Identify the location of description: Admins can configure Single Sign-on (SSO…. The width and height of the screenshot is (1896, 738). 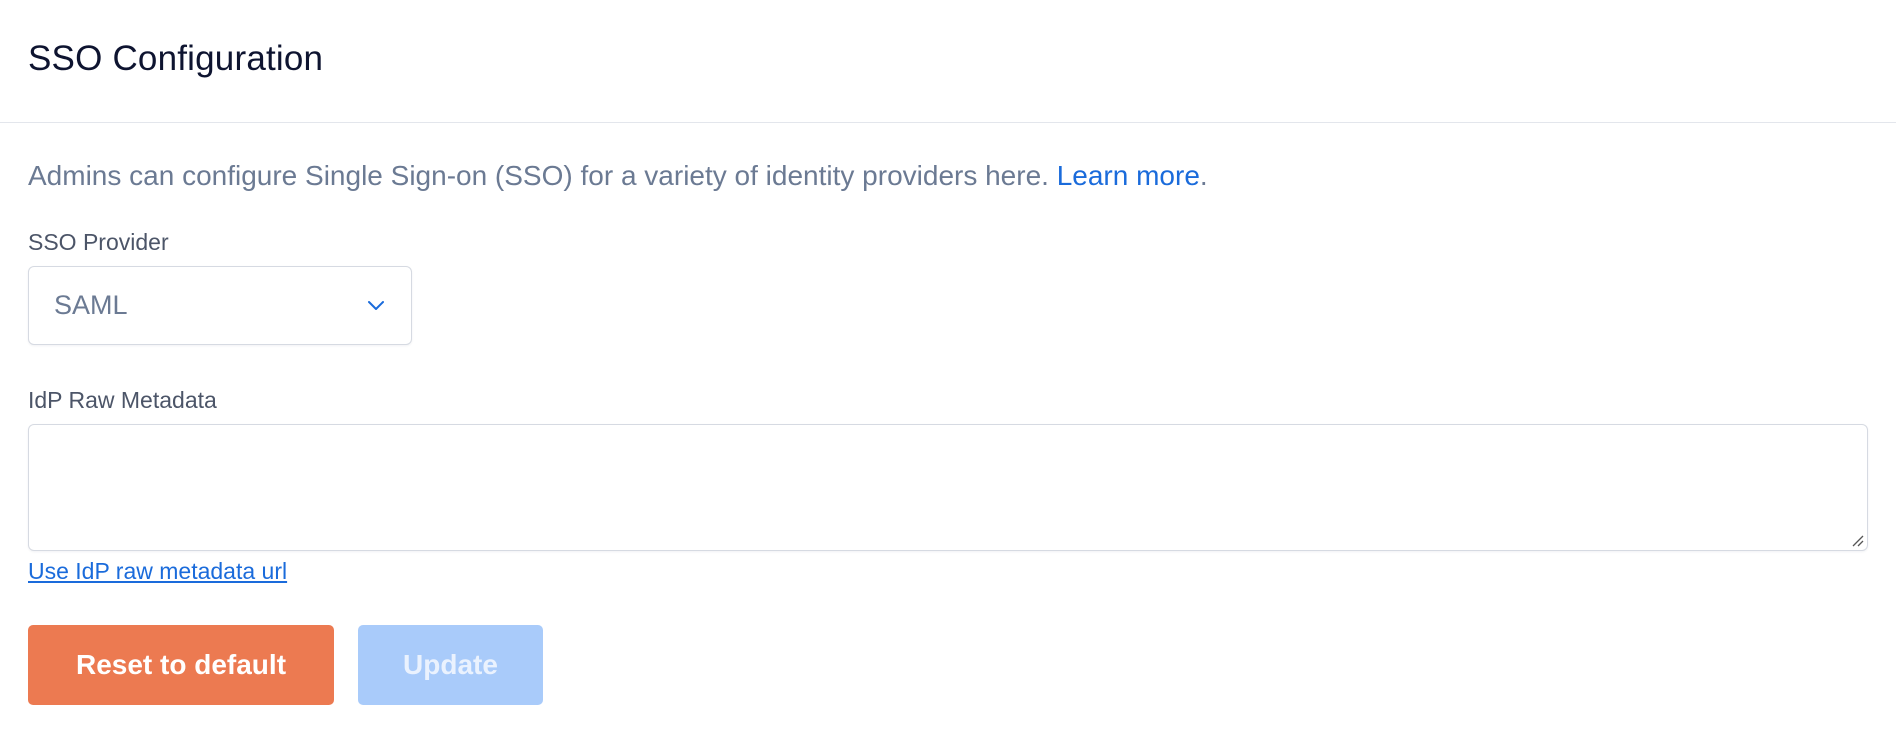
(948, 176).